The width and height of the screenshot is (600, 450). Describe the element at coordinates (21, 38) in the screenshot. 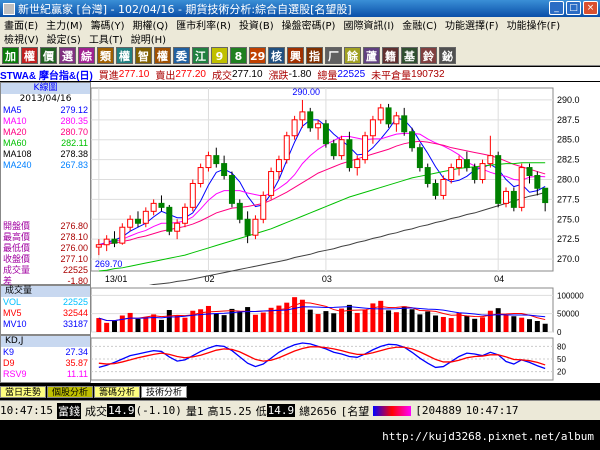

I see `menu-item-row2-0: 檢視(V)` at that location.